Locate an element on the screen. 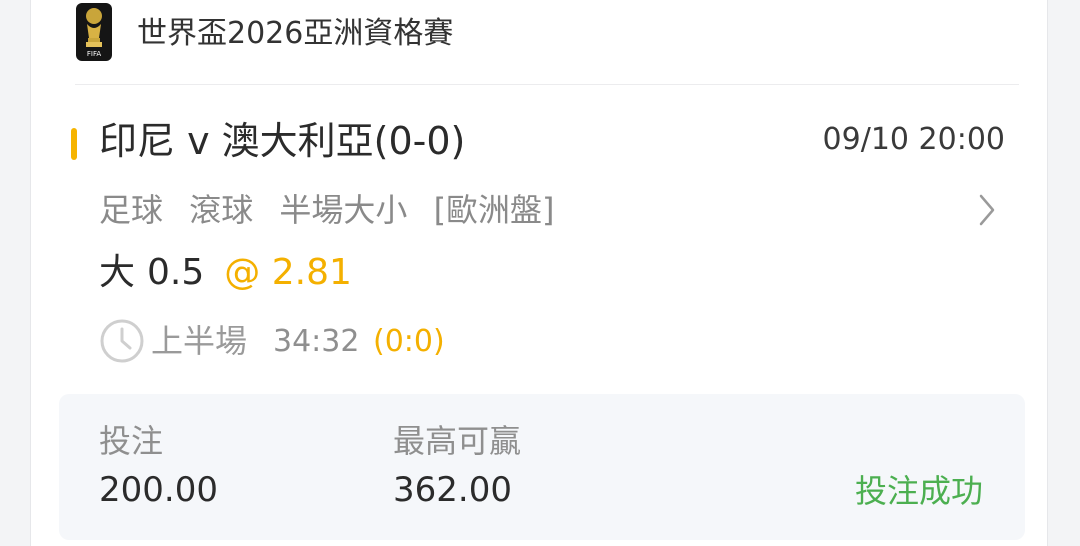 This screenshot has height=546, width=1080. league-header: FIFA 世界盃2026亞洲資格賽 is located at coordinates (547, 42).